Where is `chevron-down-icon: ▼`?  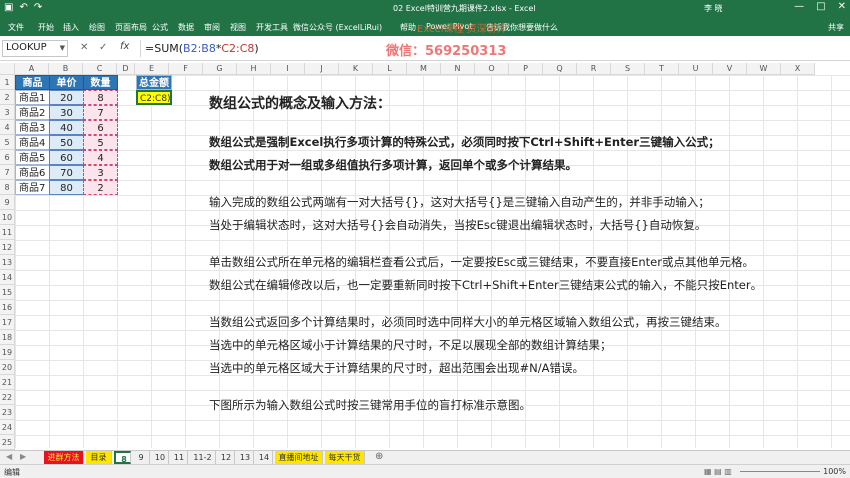 chevron-down-icon: ▼ is located at coordinates (62, 48).